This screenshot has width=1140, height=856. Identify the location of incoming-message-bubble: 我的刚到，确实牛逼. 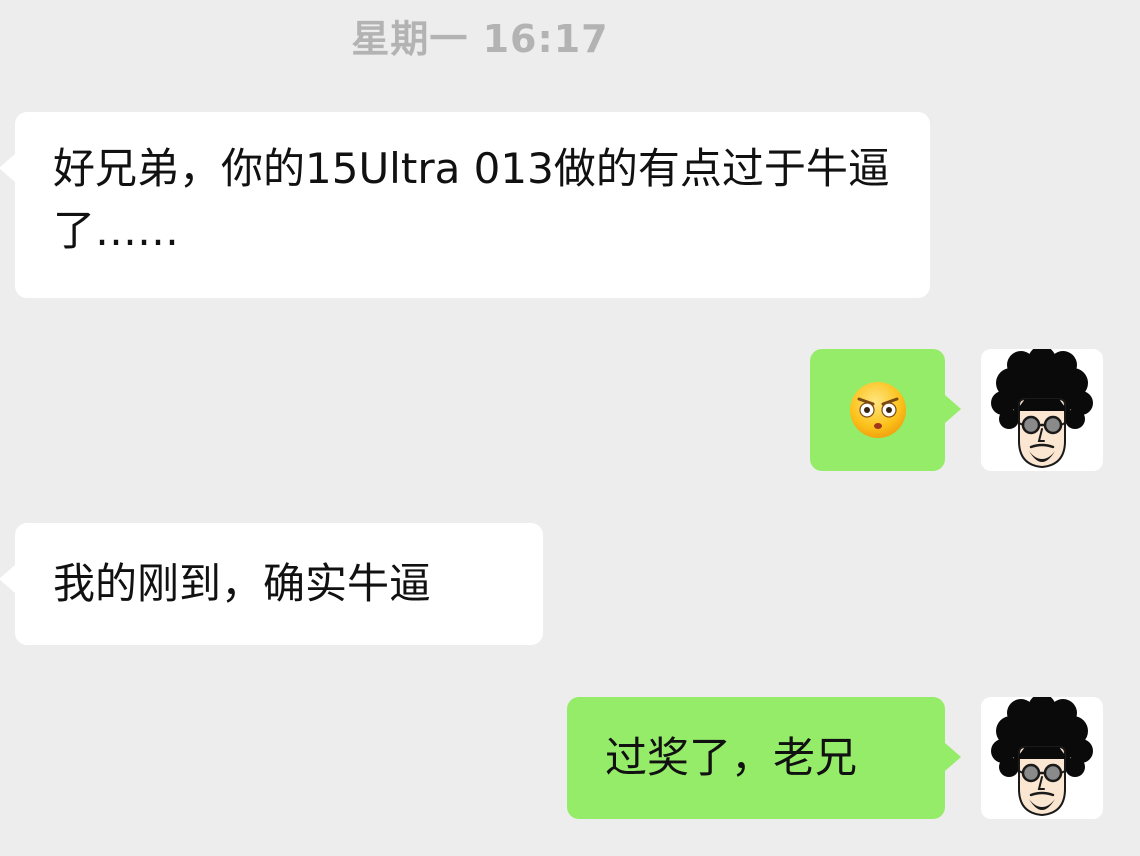
(271, 584).